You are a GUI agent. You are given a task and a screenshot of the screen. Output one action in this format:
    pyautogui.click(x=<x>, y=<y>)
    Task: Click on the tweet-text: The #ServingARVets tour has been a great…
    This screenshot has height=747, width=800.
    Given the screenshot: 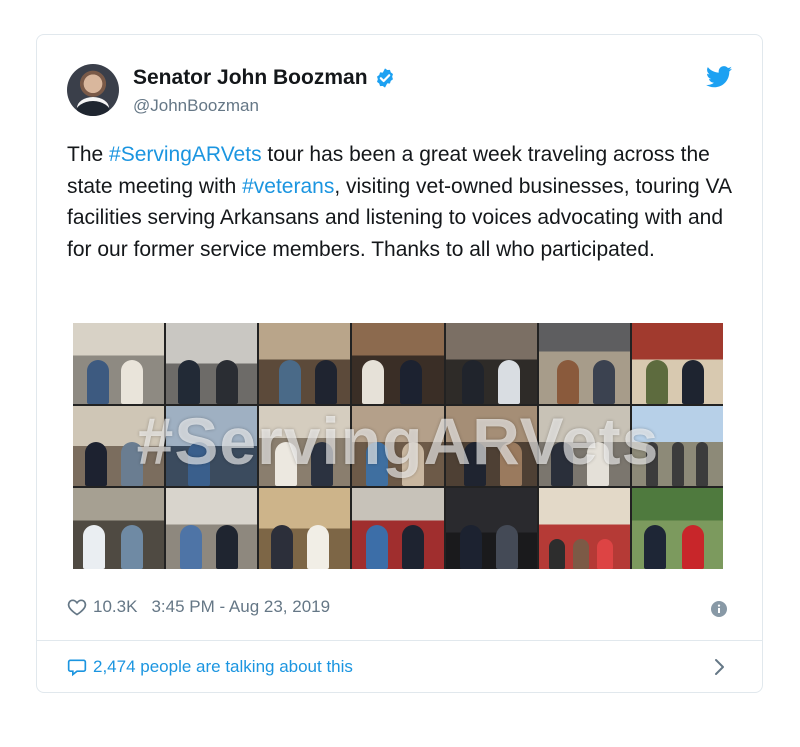 What is the action you would take?
    pyautogui.click(x=407, y=202)
    